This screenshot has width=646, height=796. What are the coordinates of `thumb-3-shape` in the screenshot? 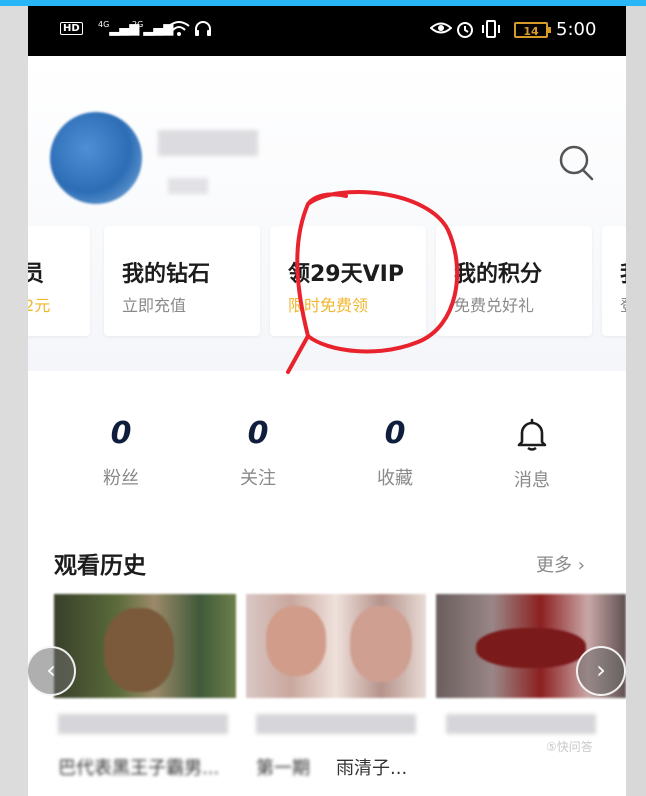 It's located at (531, 648).